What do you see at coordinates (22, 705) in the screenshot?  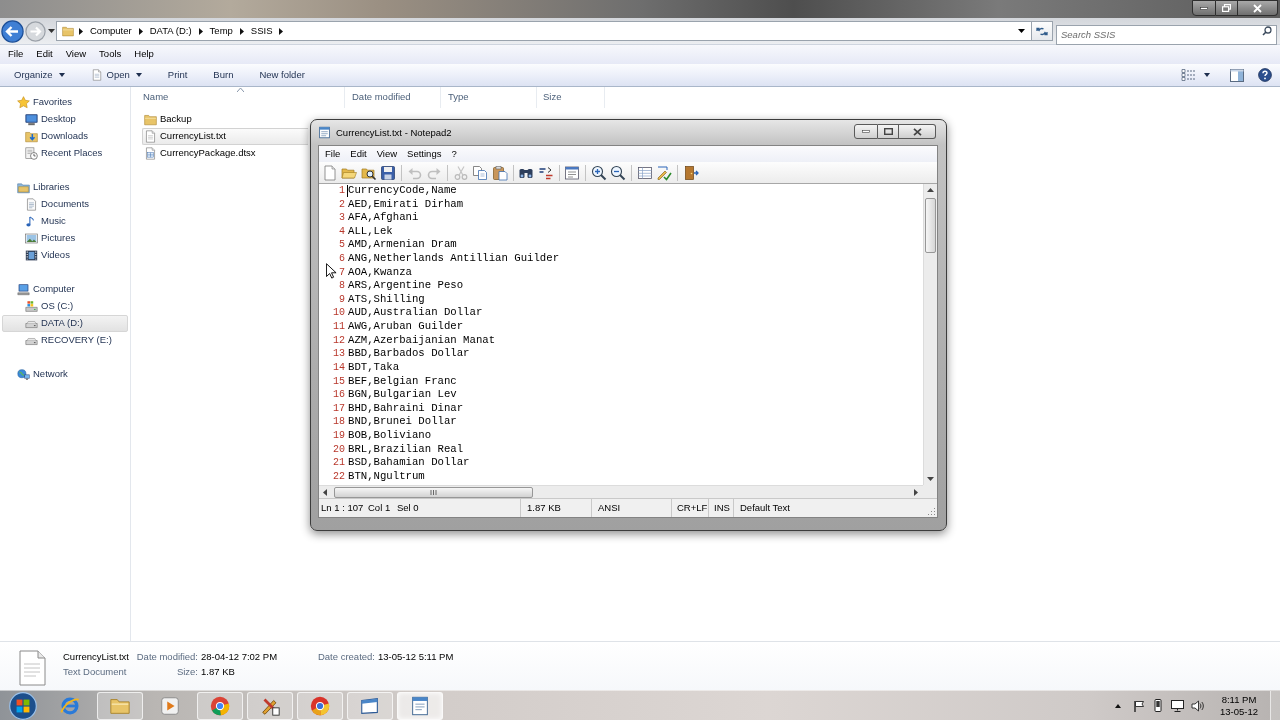 I see `start-orb-icon` at bounding box center [22, 705].